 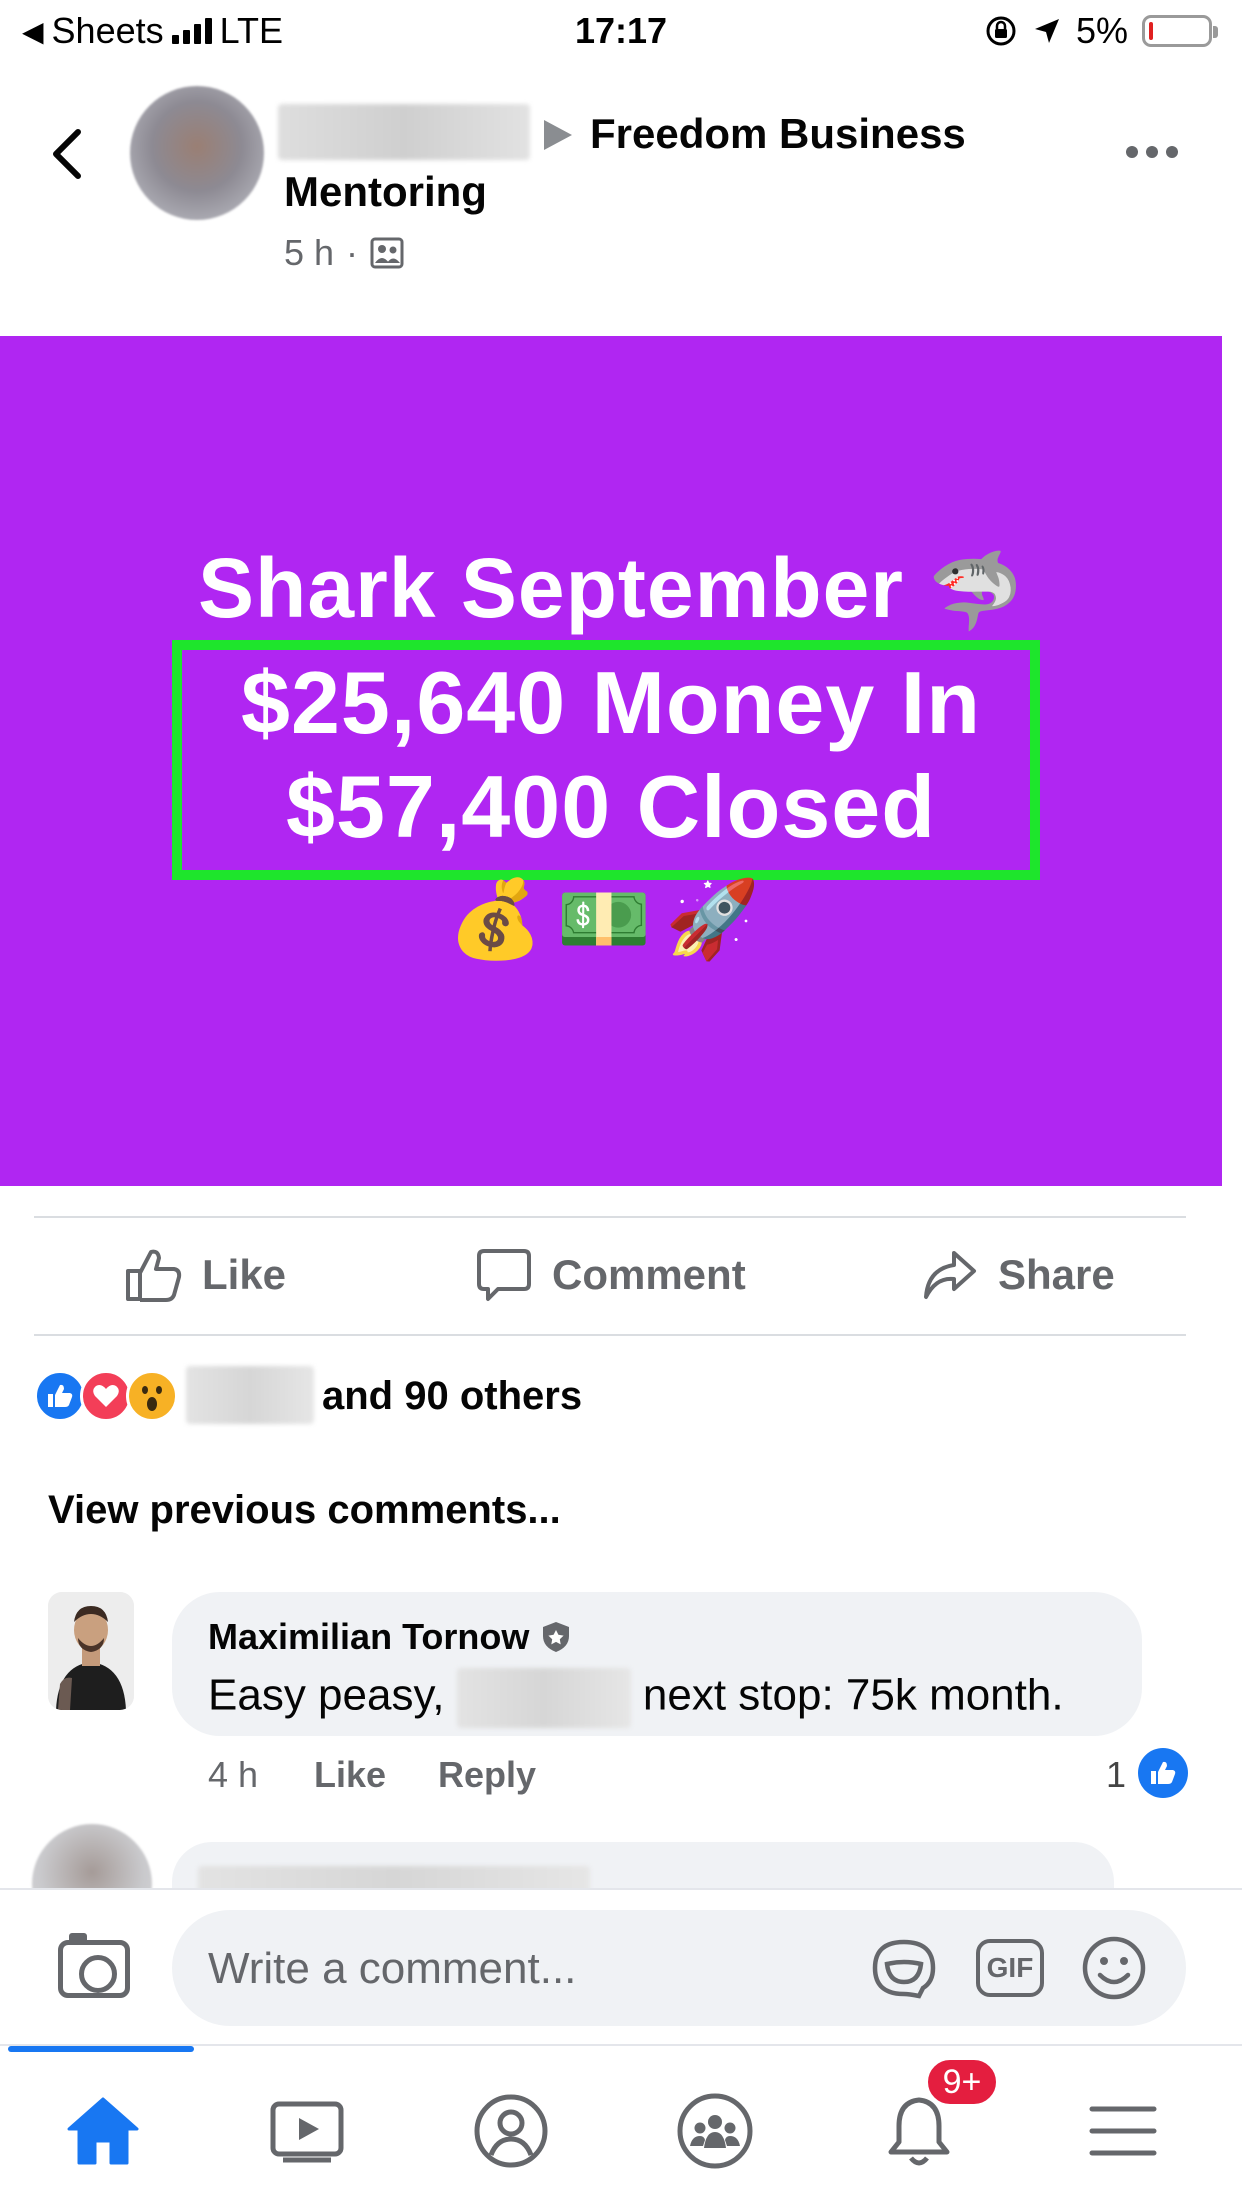 What do you see at coordinates (154, 1275) in the screenshot?
I see `thumbs-up-icon` at bounding box center [154, 1275].